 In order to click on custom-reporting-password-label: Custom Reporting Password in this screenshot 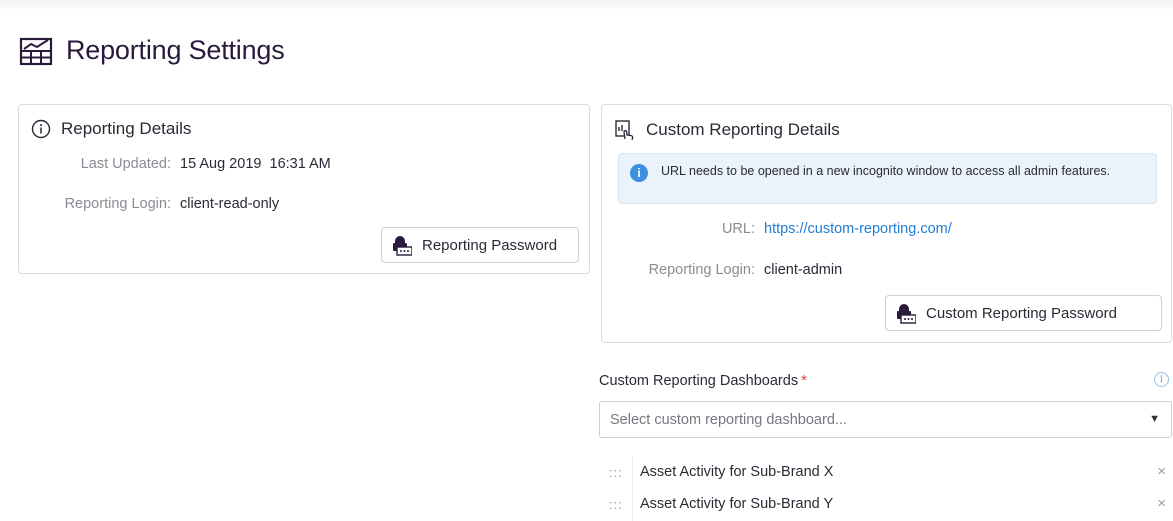, I will do `click(1021, 313)`.